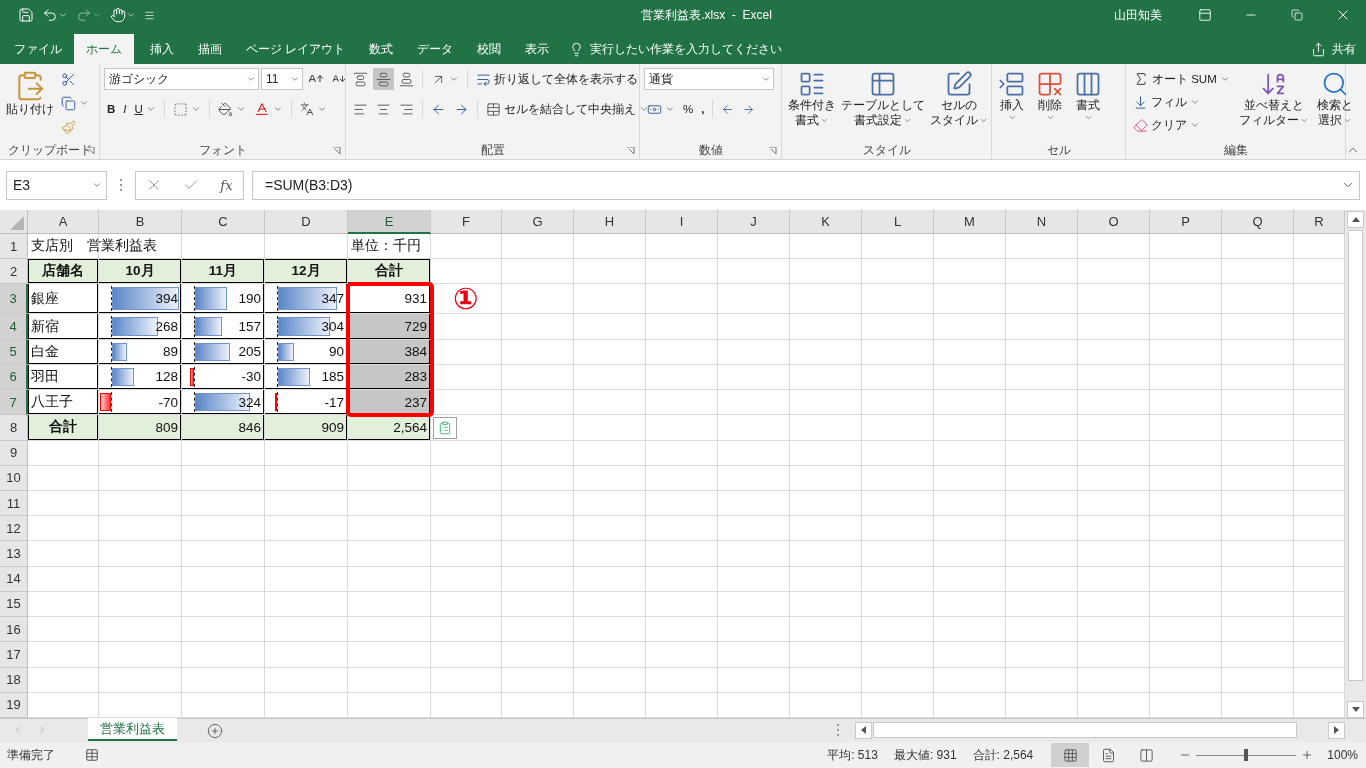 This screenshot has width=1366, height=768. Describe the element at coordinates (1181, 102) in the screenshot. I see `fill-button: フィル` at that location.